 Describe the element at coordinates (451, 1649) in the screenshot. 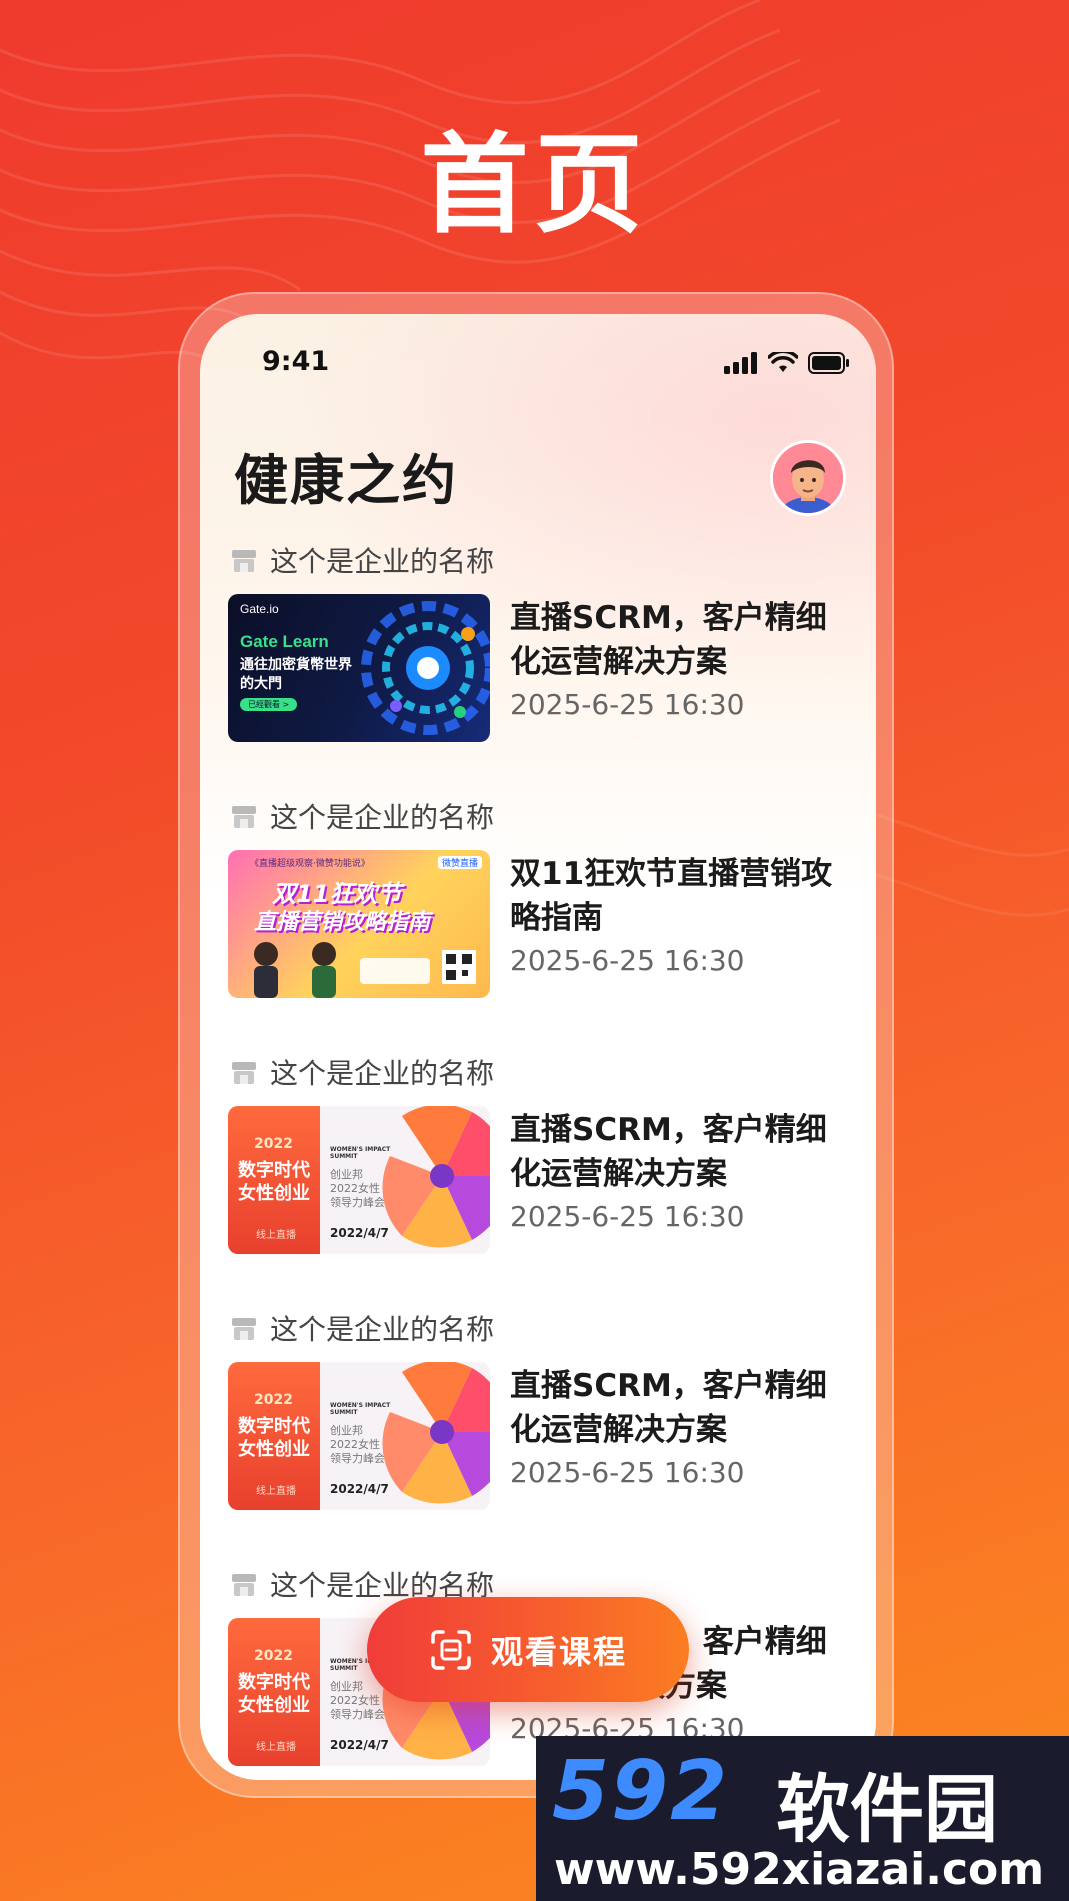

I see `scan-icon` at that location.